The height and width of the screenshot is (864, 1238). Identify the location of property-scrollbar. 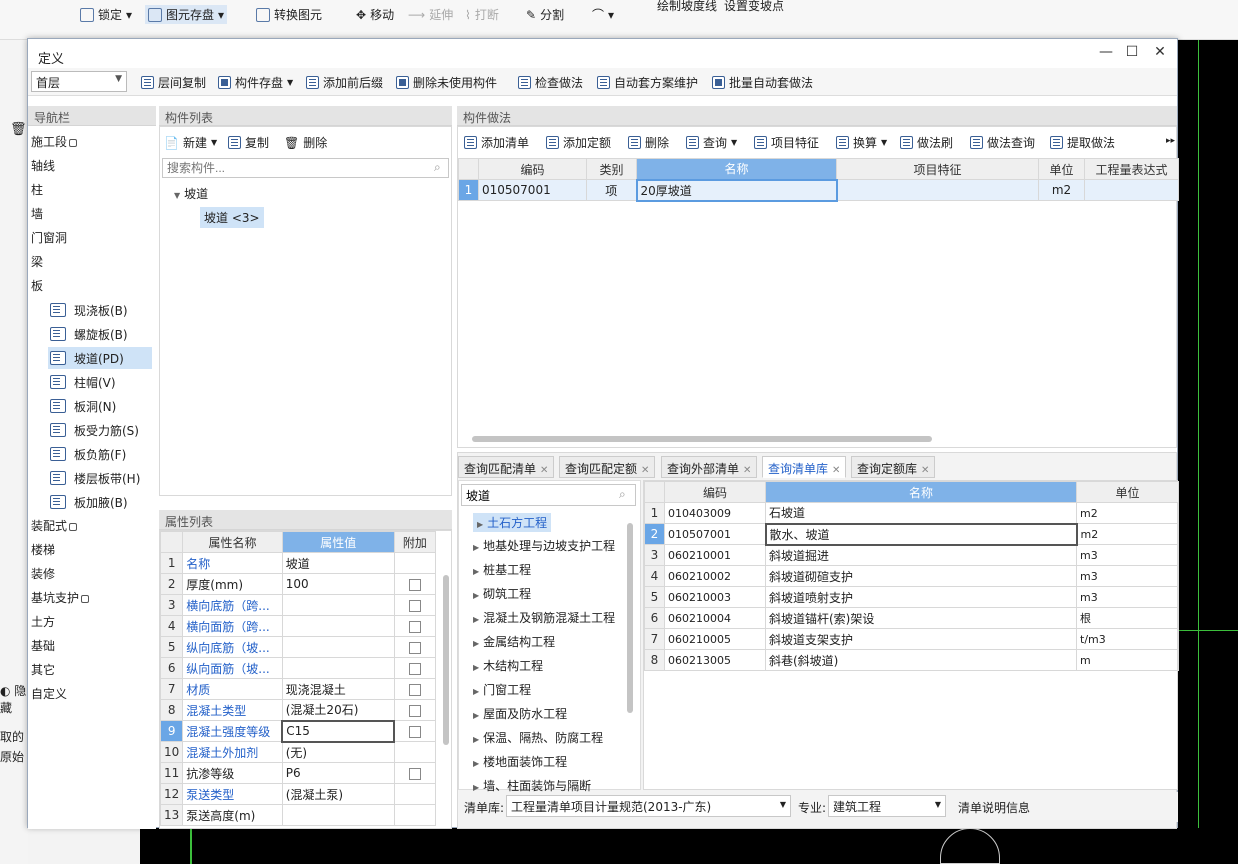
(446, 660).